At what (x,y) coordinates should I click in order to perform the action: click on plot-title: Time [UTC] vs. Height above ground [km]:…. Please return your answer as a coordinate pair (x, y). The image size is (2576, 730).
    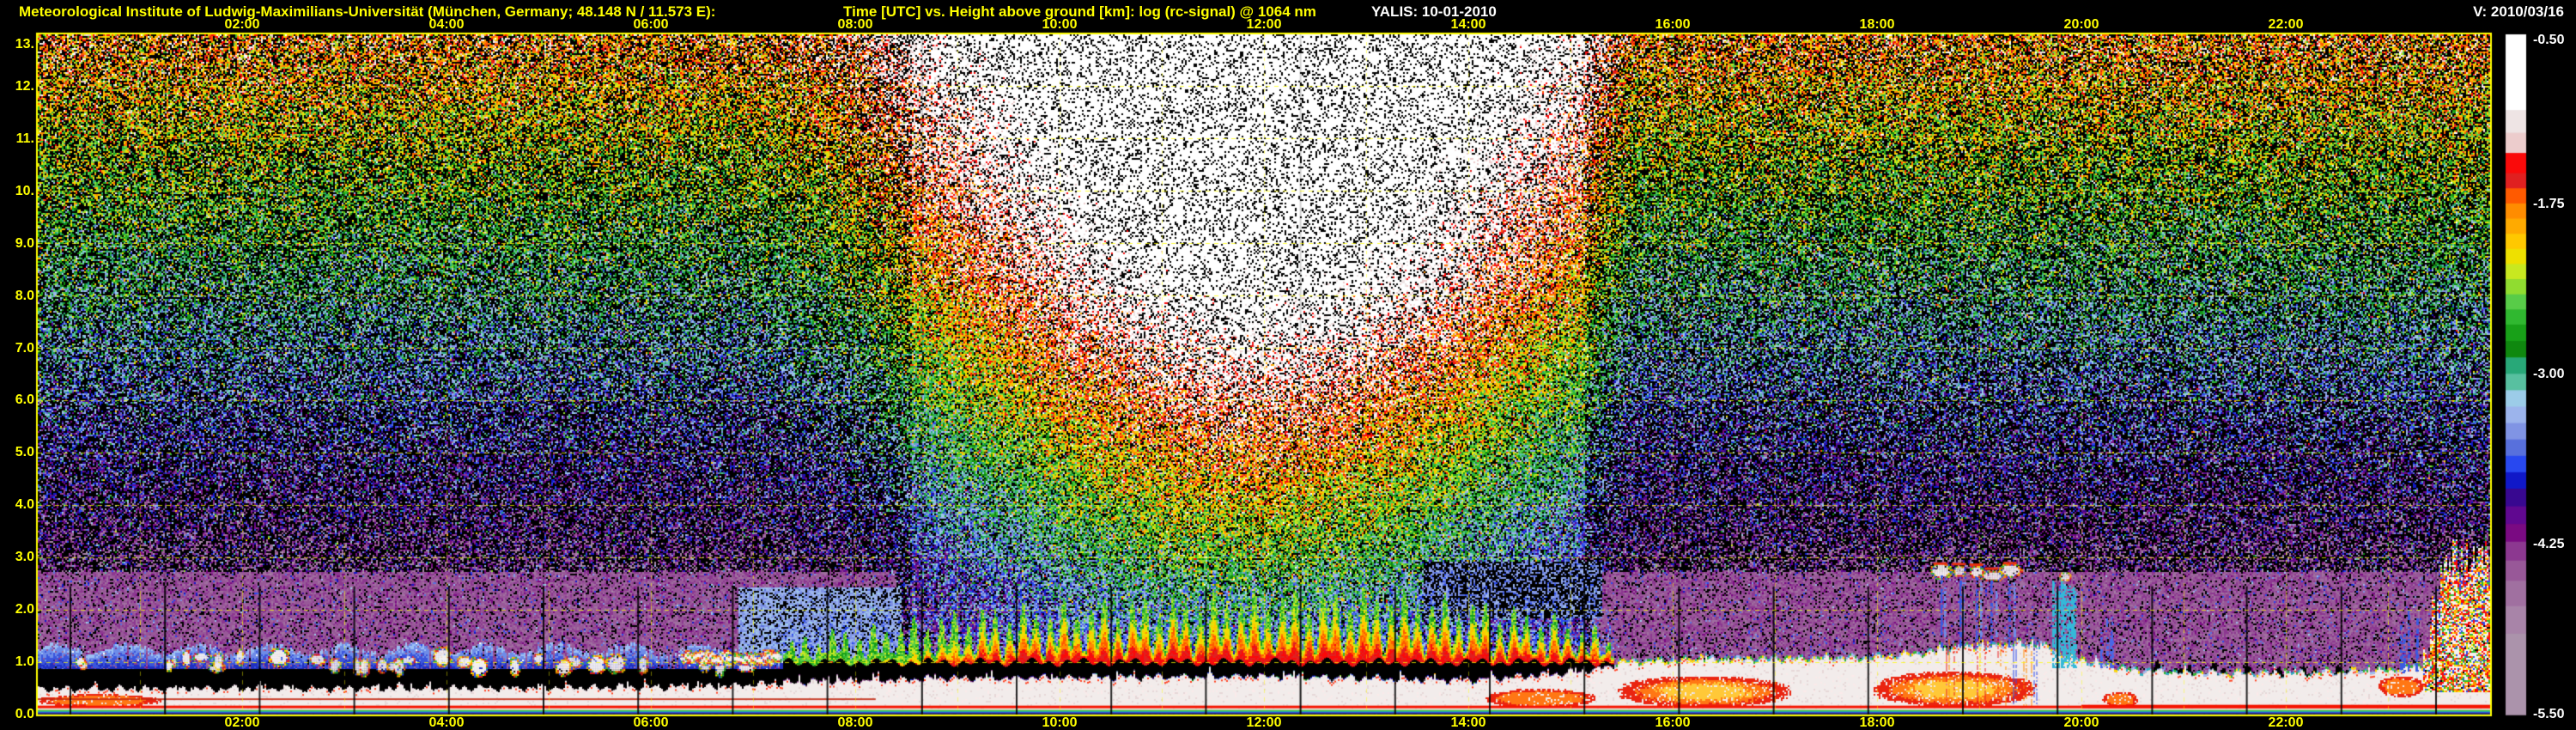
    Looking at the image, I should click on (1079, 11).